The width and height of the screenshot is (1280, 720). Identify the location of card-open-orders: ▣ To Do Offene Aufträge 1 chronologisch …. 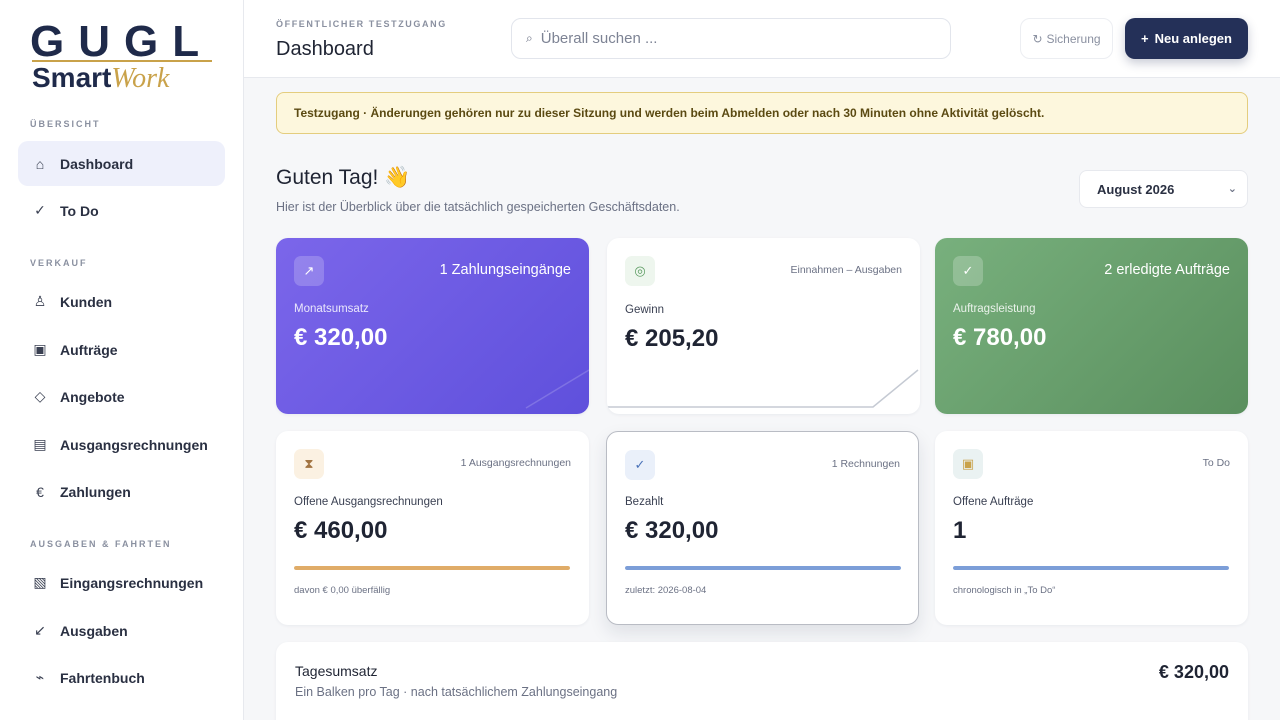
(1091, 528).